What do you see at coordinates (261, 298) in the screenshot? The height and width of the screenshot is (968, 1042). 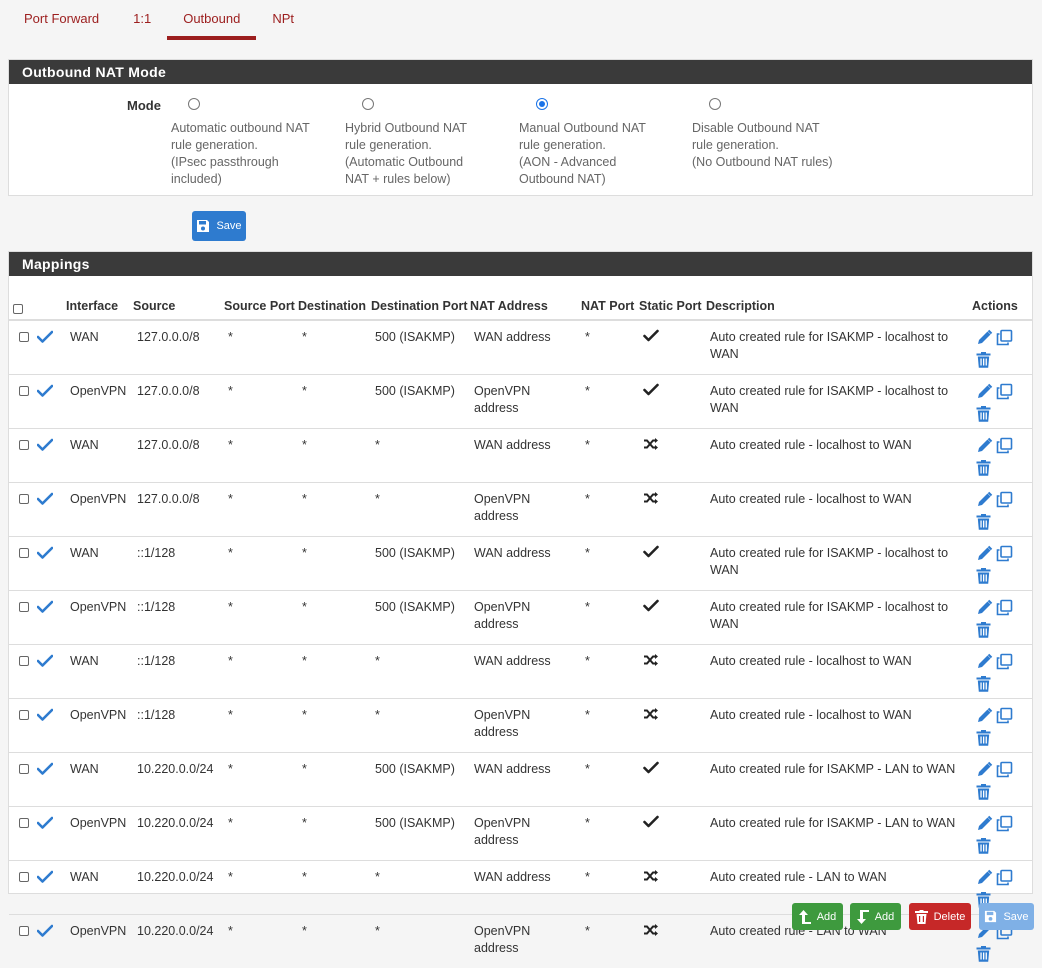 I see `col-source-port: Source Port` at bounding box center [261, 298].